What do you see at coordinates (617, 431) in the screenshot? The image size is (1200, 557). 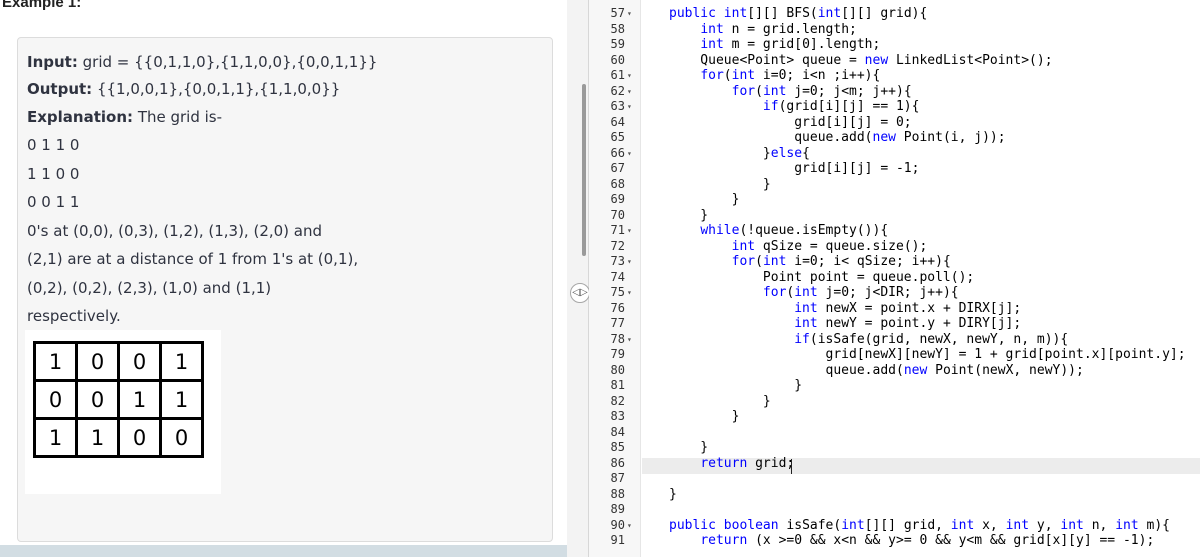 I see `line-number: 84` at bounding box center [617, 431].